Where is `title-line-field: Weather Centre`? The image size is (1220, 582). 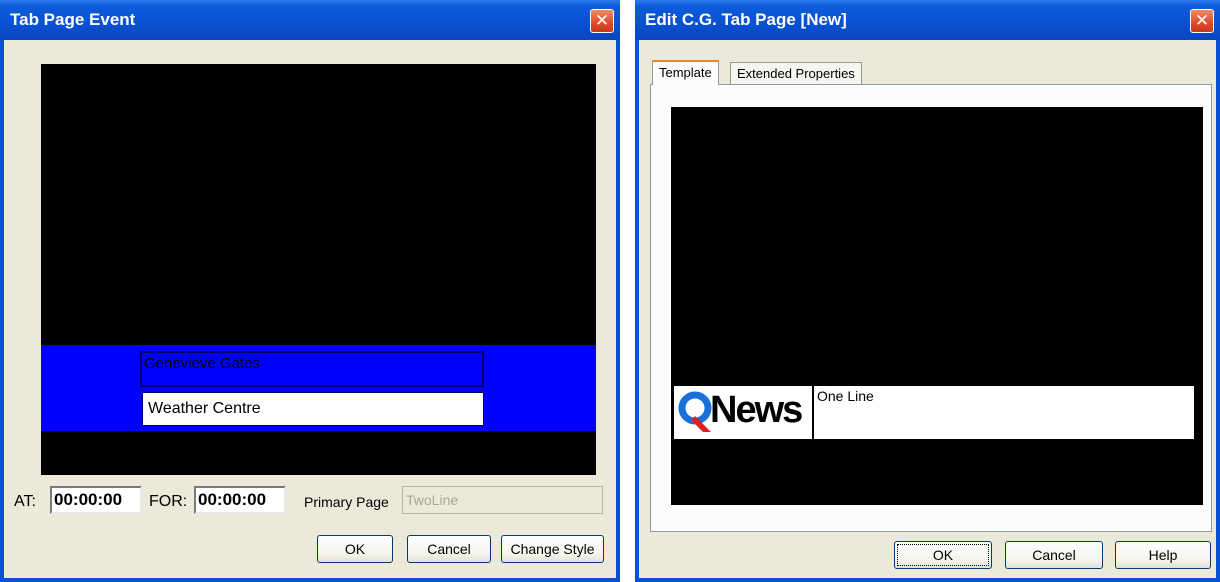 title-line-field: Weather Centre is located at coordinates (313, 409).